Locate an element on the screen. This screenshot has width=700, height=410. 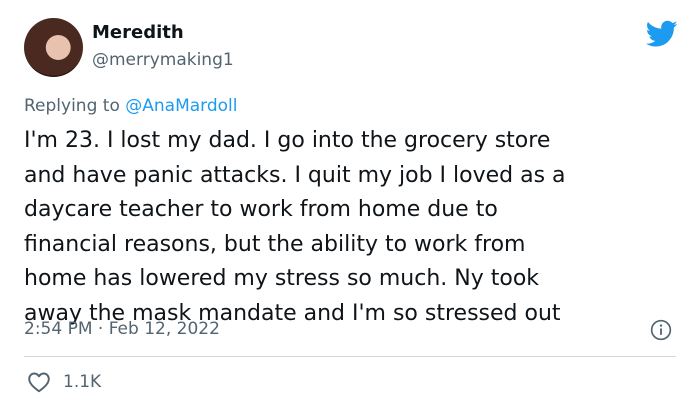
like-count: 1.1K is located at coordinates (82, 382).